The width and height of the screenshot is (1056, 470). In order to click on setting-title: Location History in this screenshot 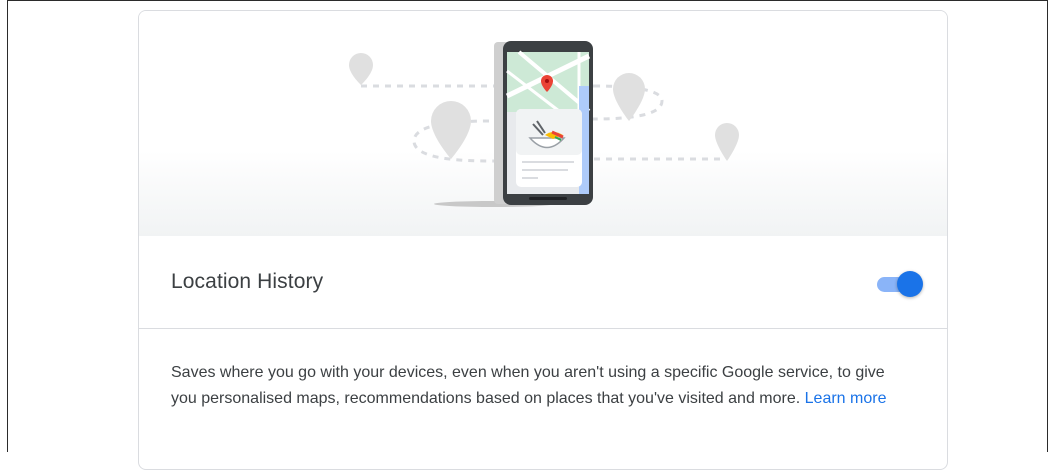, I will do `click(247, 281)`.